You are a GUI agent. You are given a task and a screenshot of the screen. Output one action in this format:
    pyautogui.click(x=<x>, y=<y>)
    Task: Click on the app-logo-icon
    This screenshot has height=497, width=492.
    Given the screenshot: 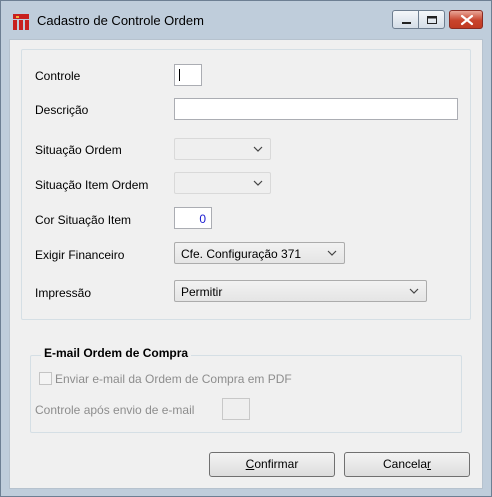 What is the action you would take?
    pyautogui.click(x=21, y=22)
    